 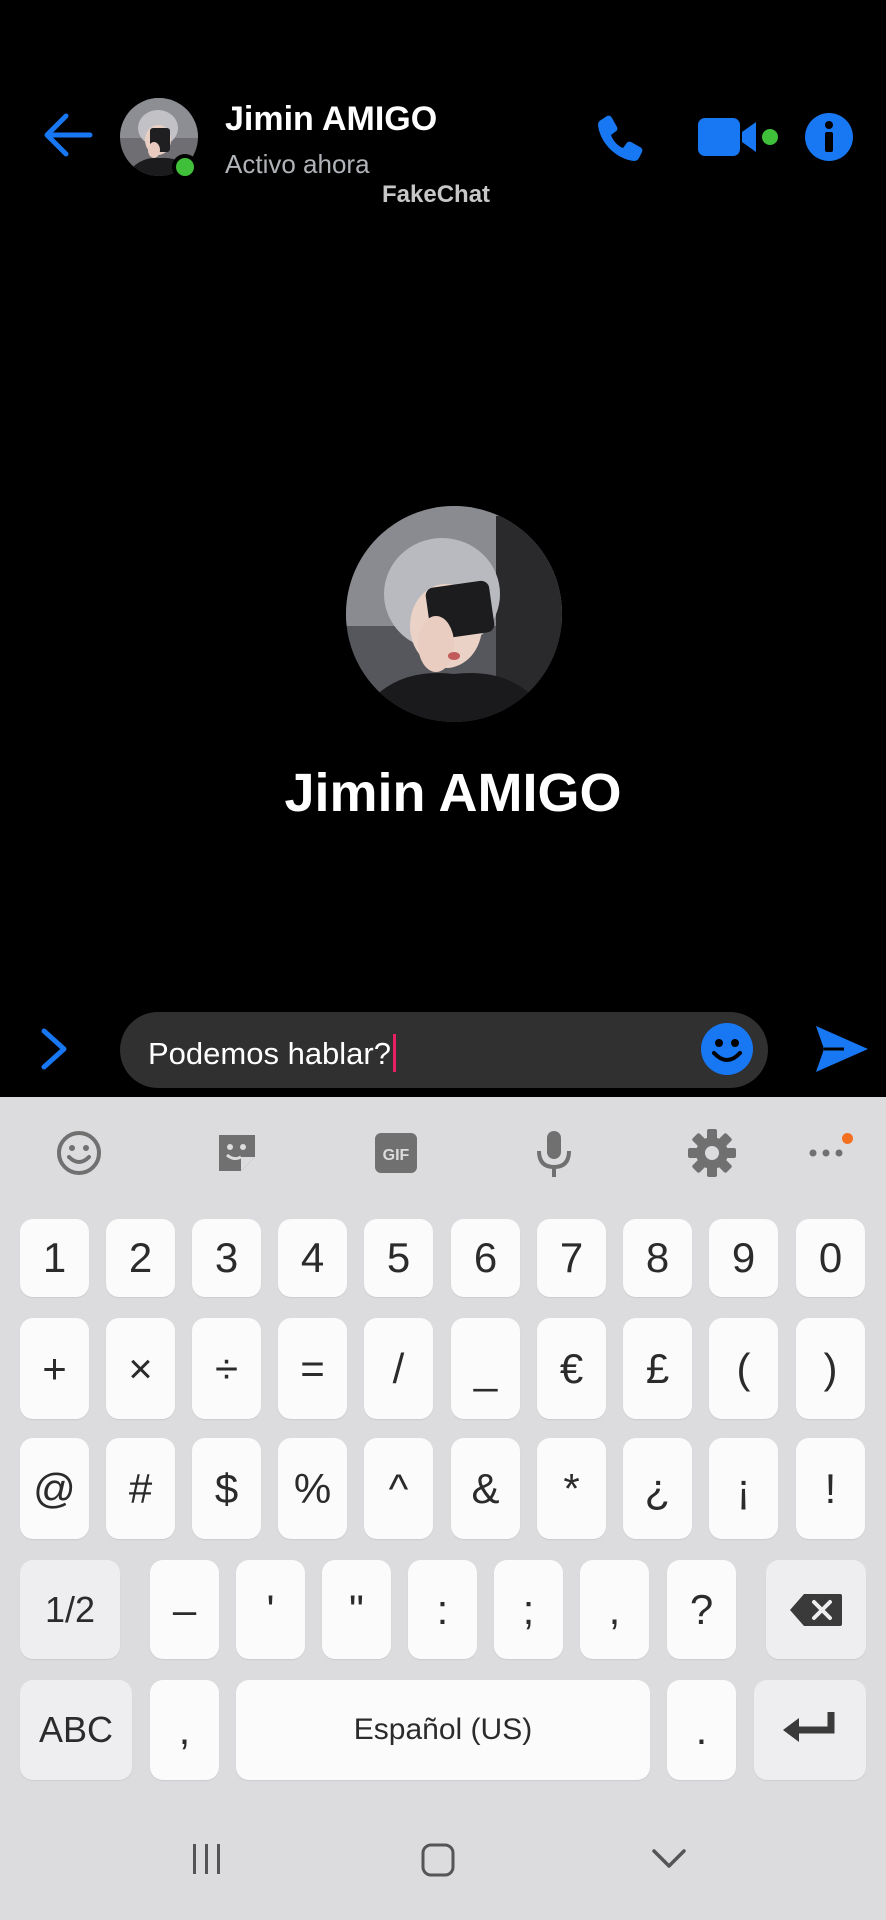 What do you see at coordinates (312, 1258) in the screenshot?
I see `key: 4` at bounding box center [312, 1258].